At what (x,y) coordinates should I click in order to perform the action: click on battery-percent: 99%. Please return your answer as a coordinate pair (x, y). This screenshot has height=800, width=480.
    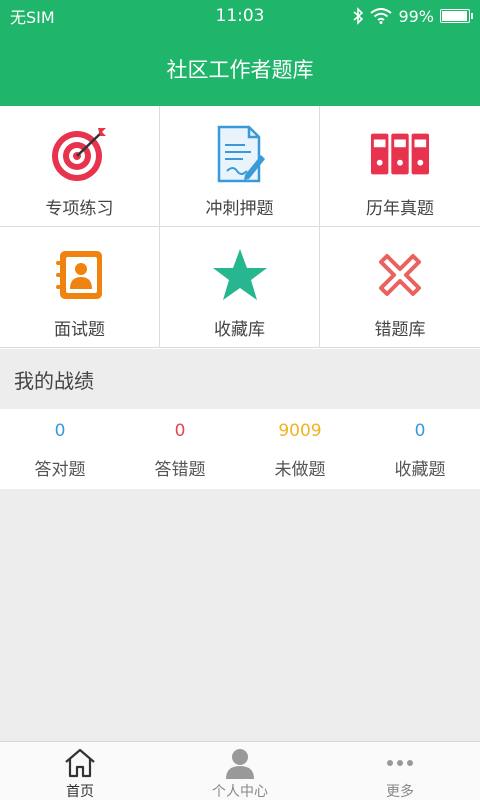
    Looking at the image, I should click on (416, 16).